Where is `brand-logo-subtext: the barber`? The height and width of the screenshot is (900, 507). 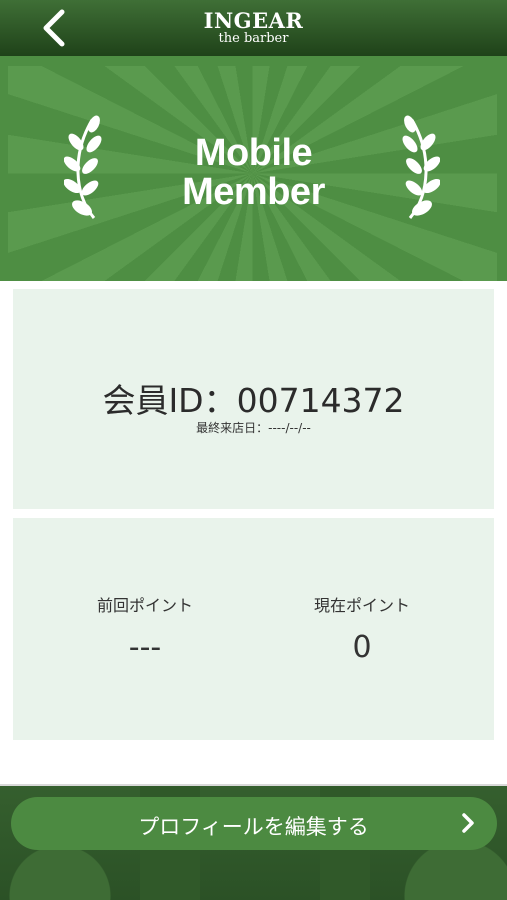
brand-logo-subtext: the barber is located at coordinates (253, 38).